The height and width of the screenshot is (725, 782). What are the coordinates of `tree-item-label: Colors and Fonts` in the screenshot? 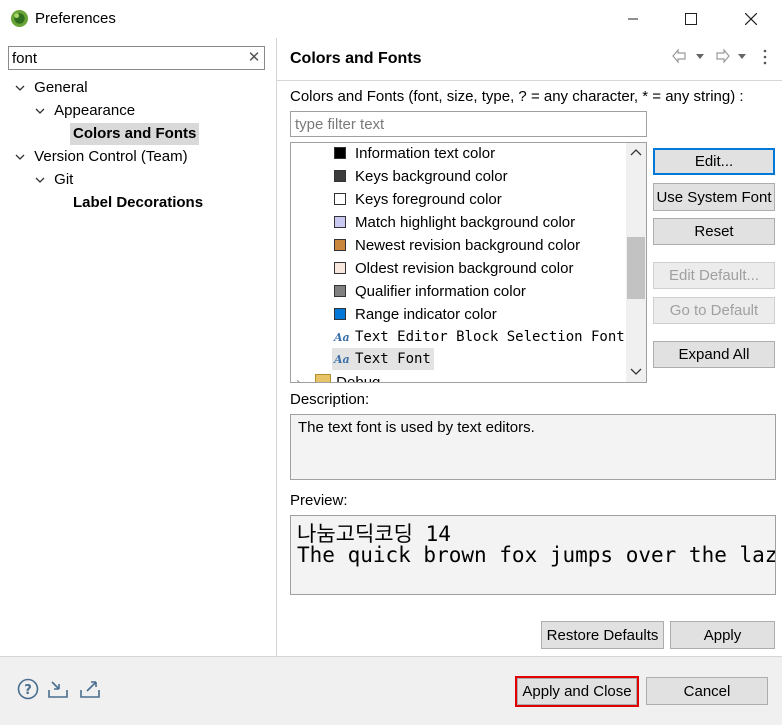 It's located at (135, 133).